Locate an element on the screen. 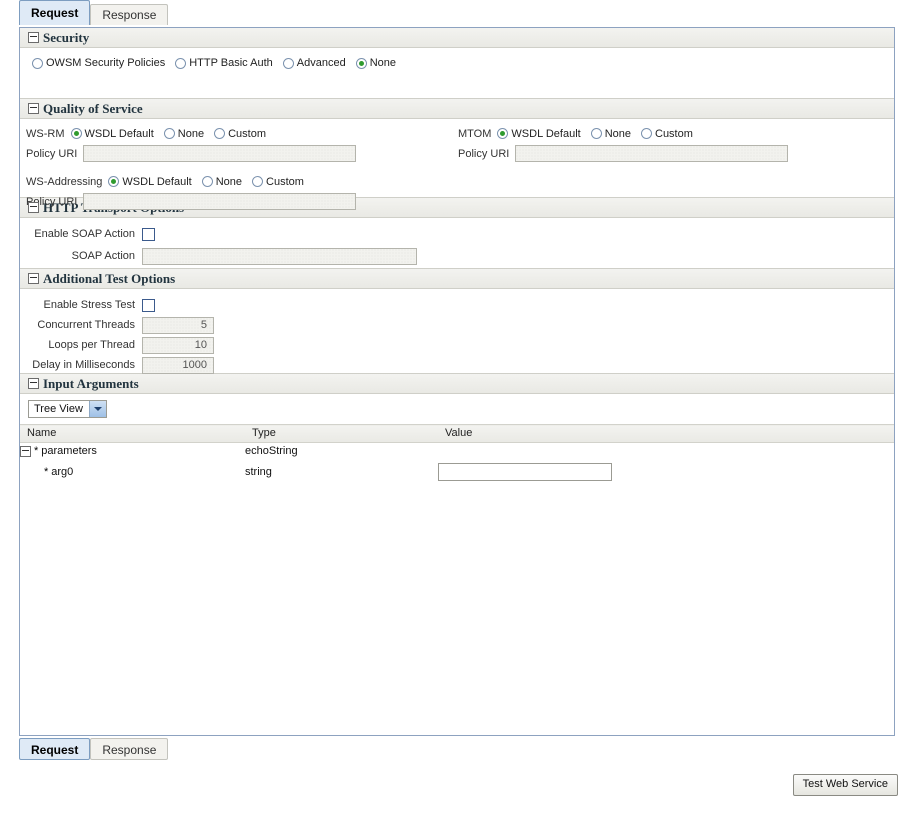 The height and width of the screenshot is (830, 912). column-header-value: Value is located at coordinates (666, 433).